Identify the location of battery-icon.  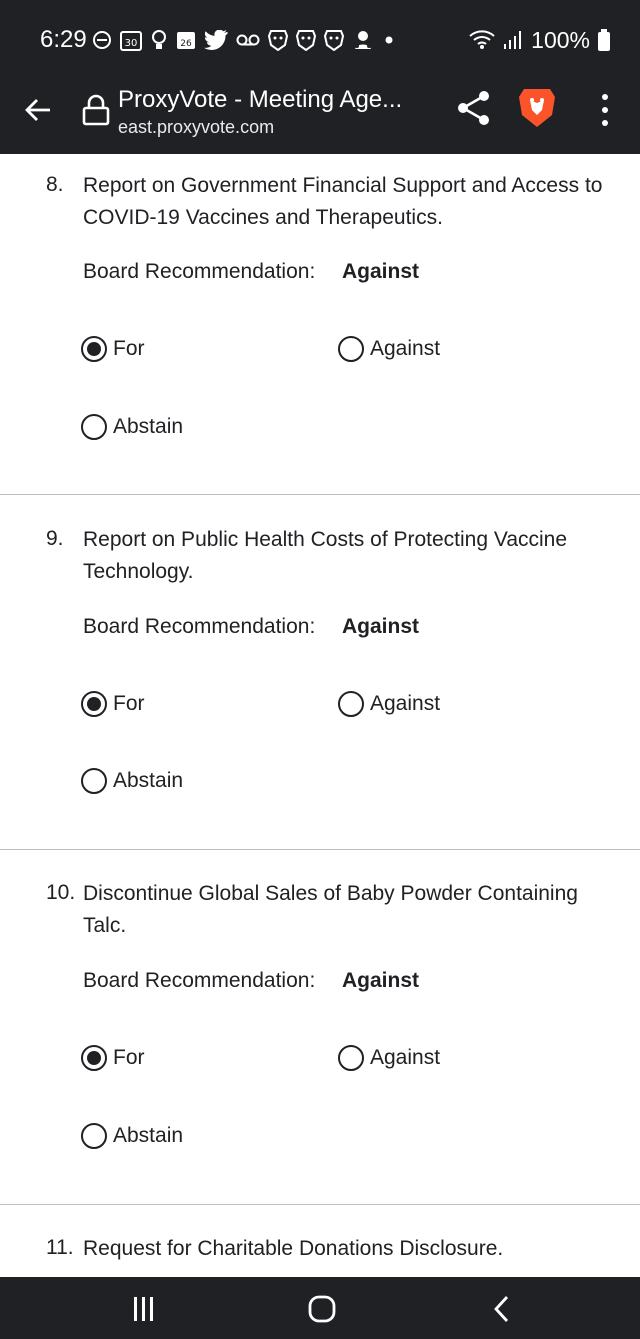
(604, 40).